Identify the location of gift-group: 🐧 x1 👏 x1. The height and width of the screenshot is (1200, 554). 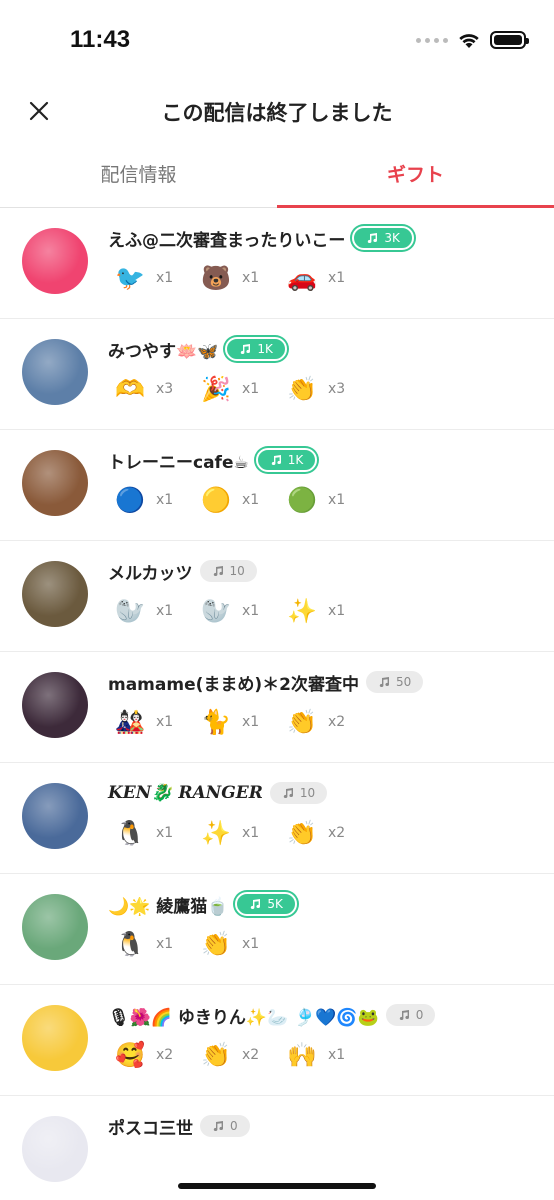
(194, 944).